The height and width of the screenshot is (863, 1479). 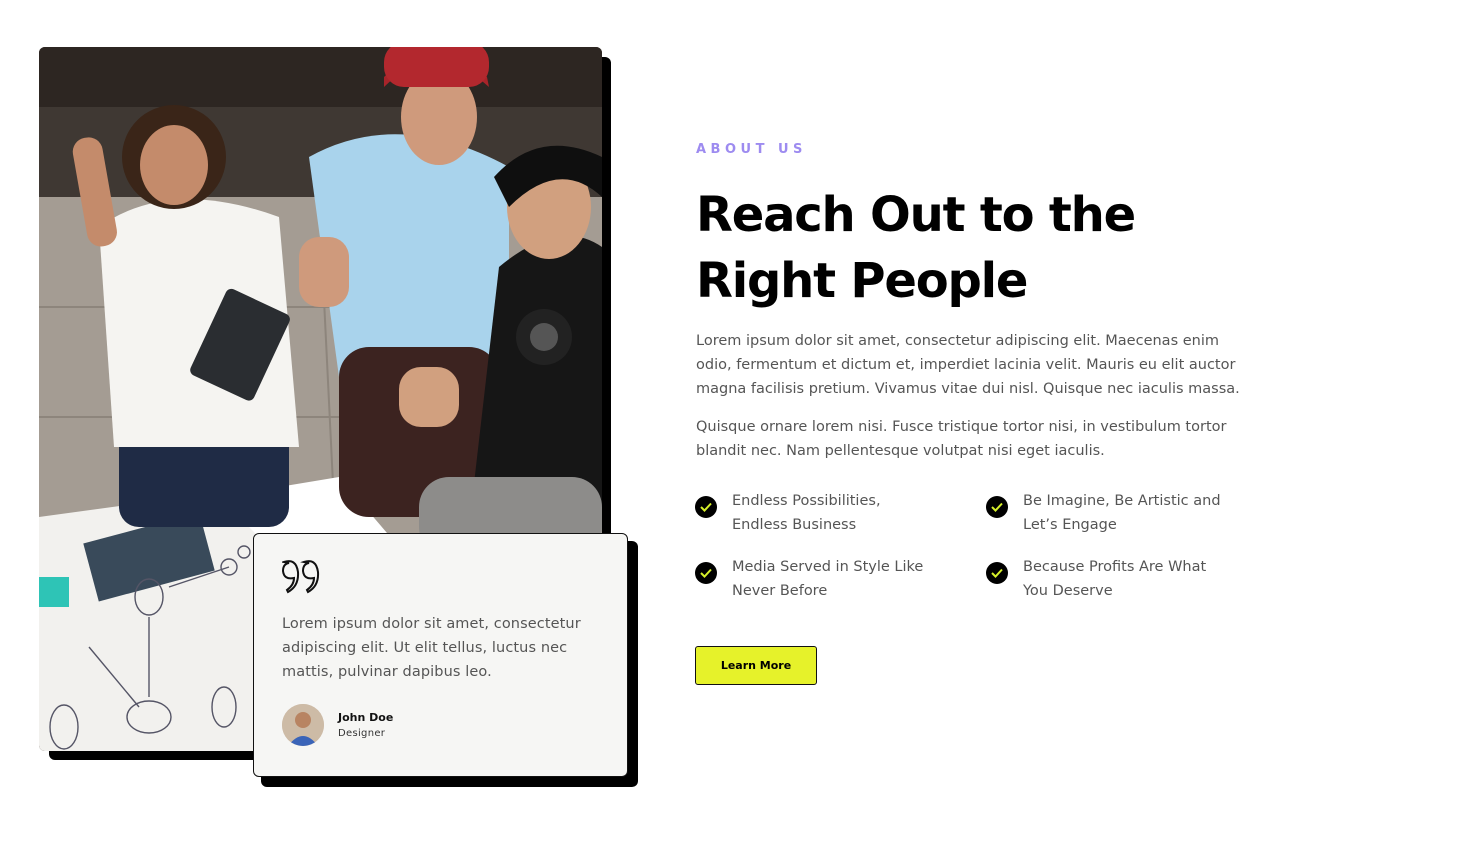 I want to click on feature-text: Media Served in Style Like Never Before, so click(x=827, y=579).